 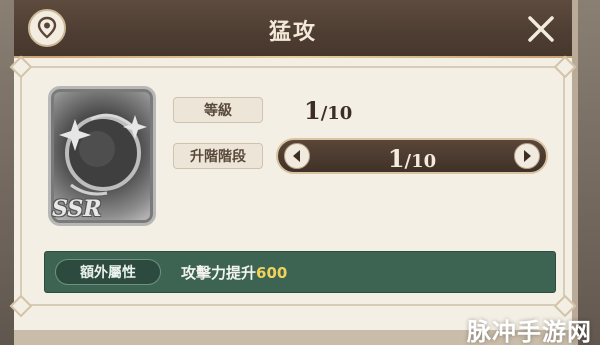 I want to click on location-pin-icon, so click(x=47, y=27).